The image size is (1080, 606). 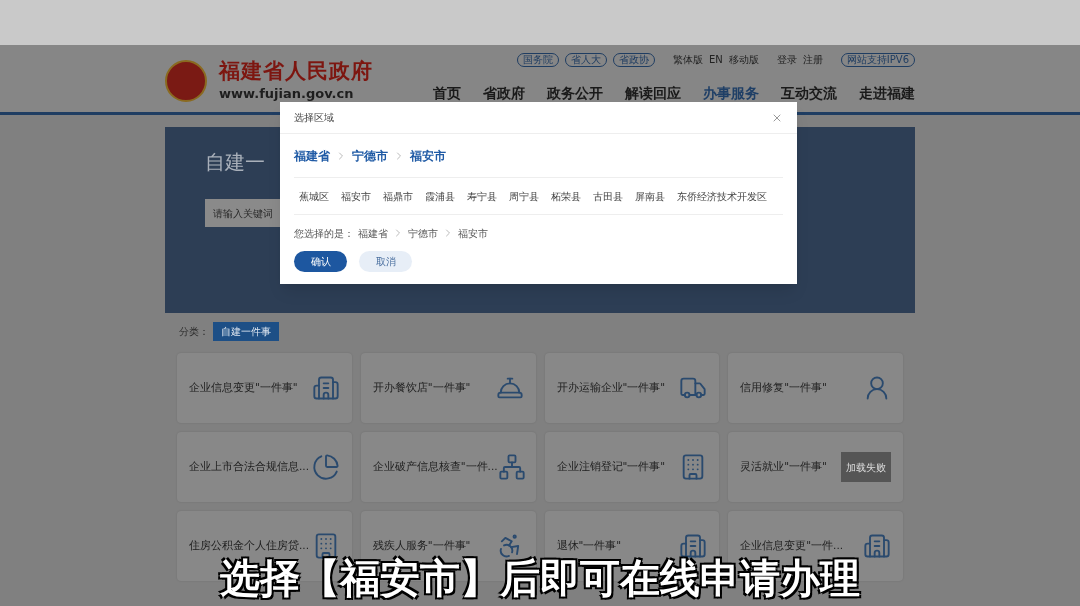 I want to click on service-card: 企业注销登记"一件事", so click(x=632, y=467).